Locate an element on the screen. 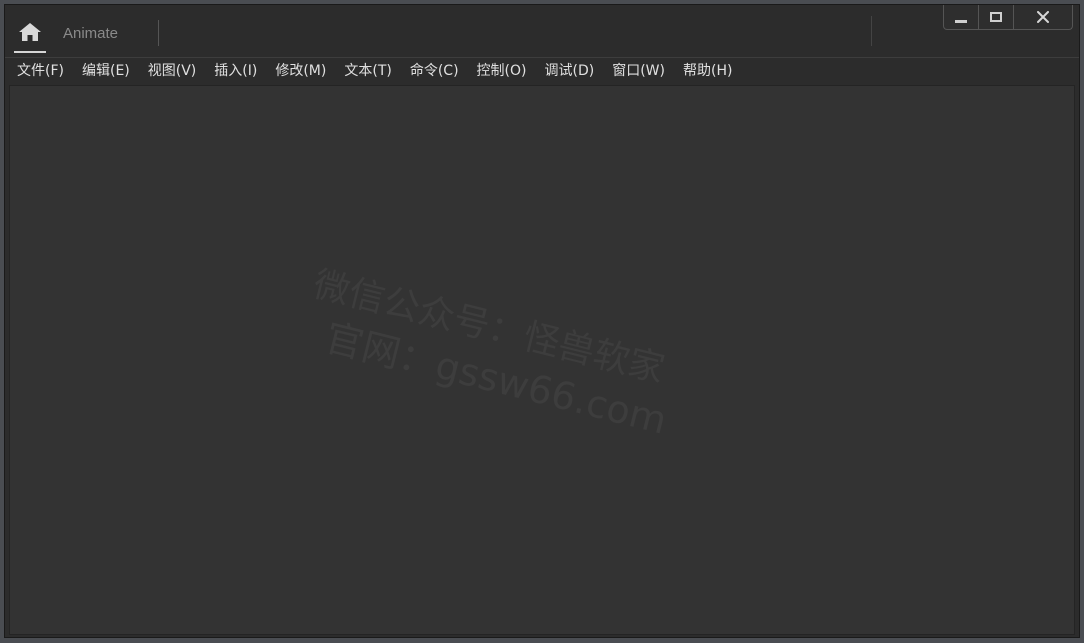  maximize-button is located at coordinates (996, 17).